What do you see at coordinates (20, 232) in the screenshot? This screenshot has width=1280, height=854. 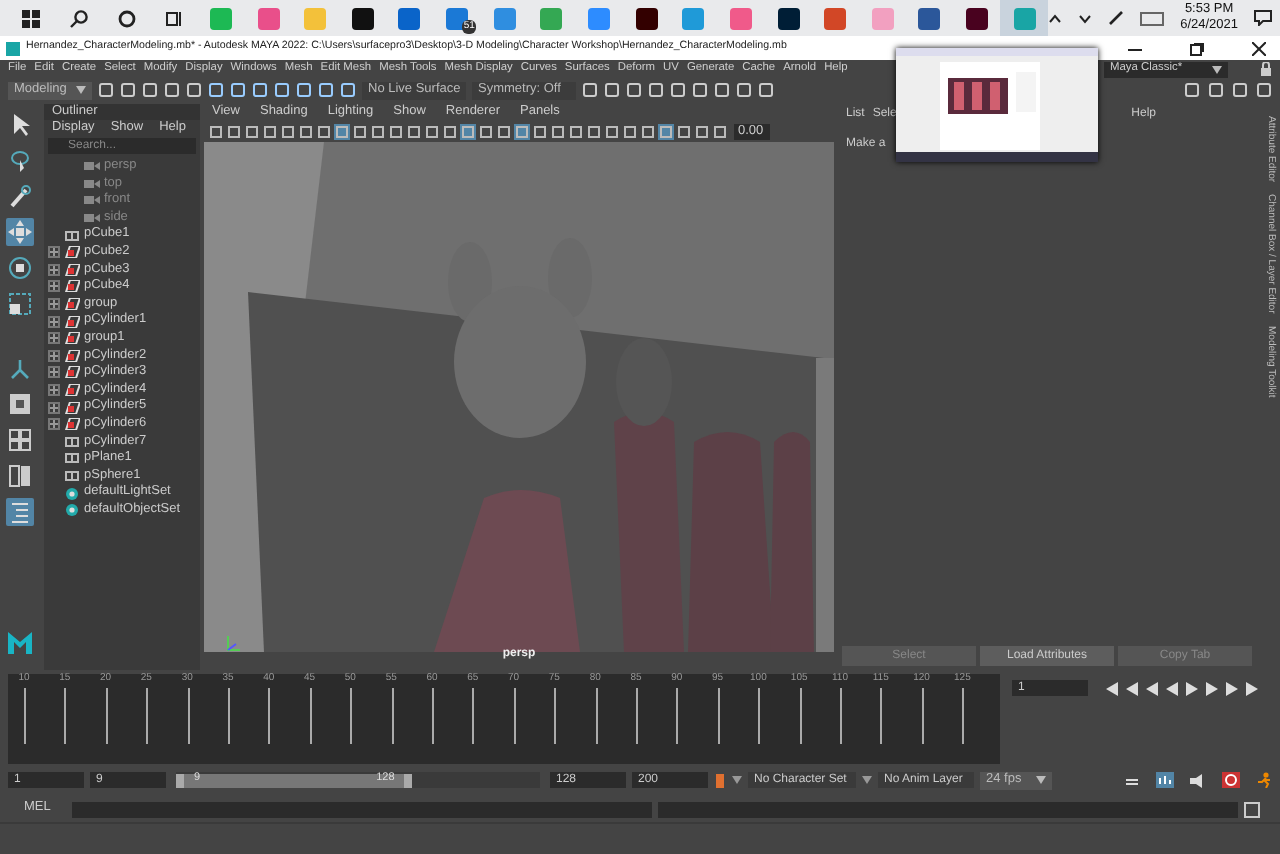 I see `move-tool-icon` at bounding box center [20, 232].